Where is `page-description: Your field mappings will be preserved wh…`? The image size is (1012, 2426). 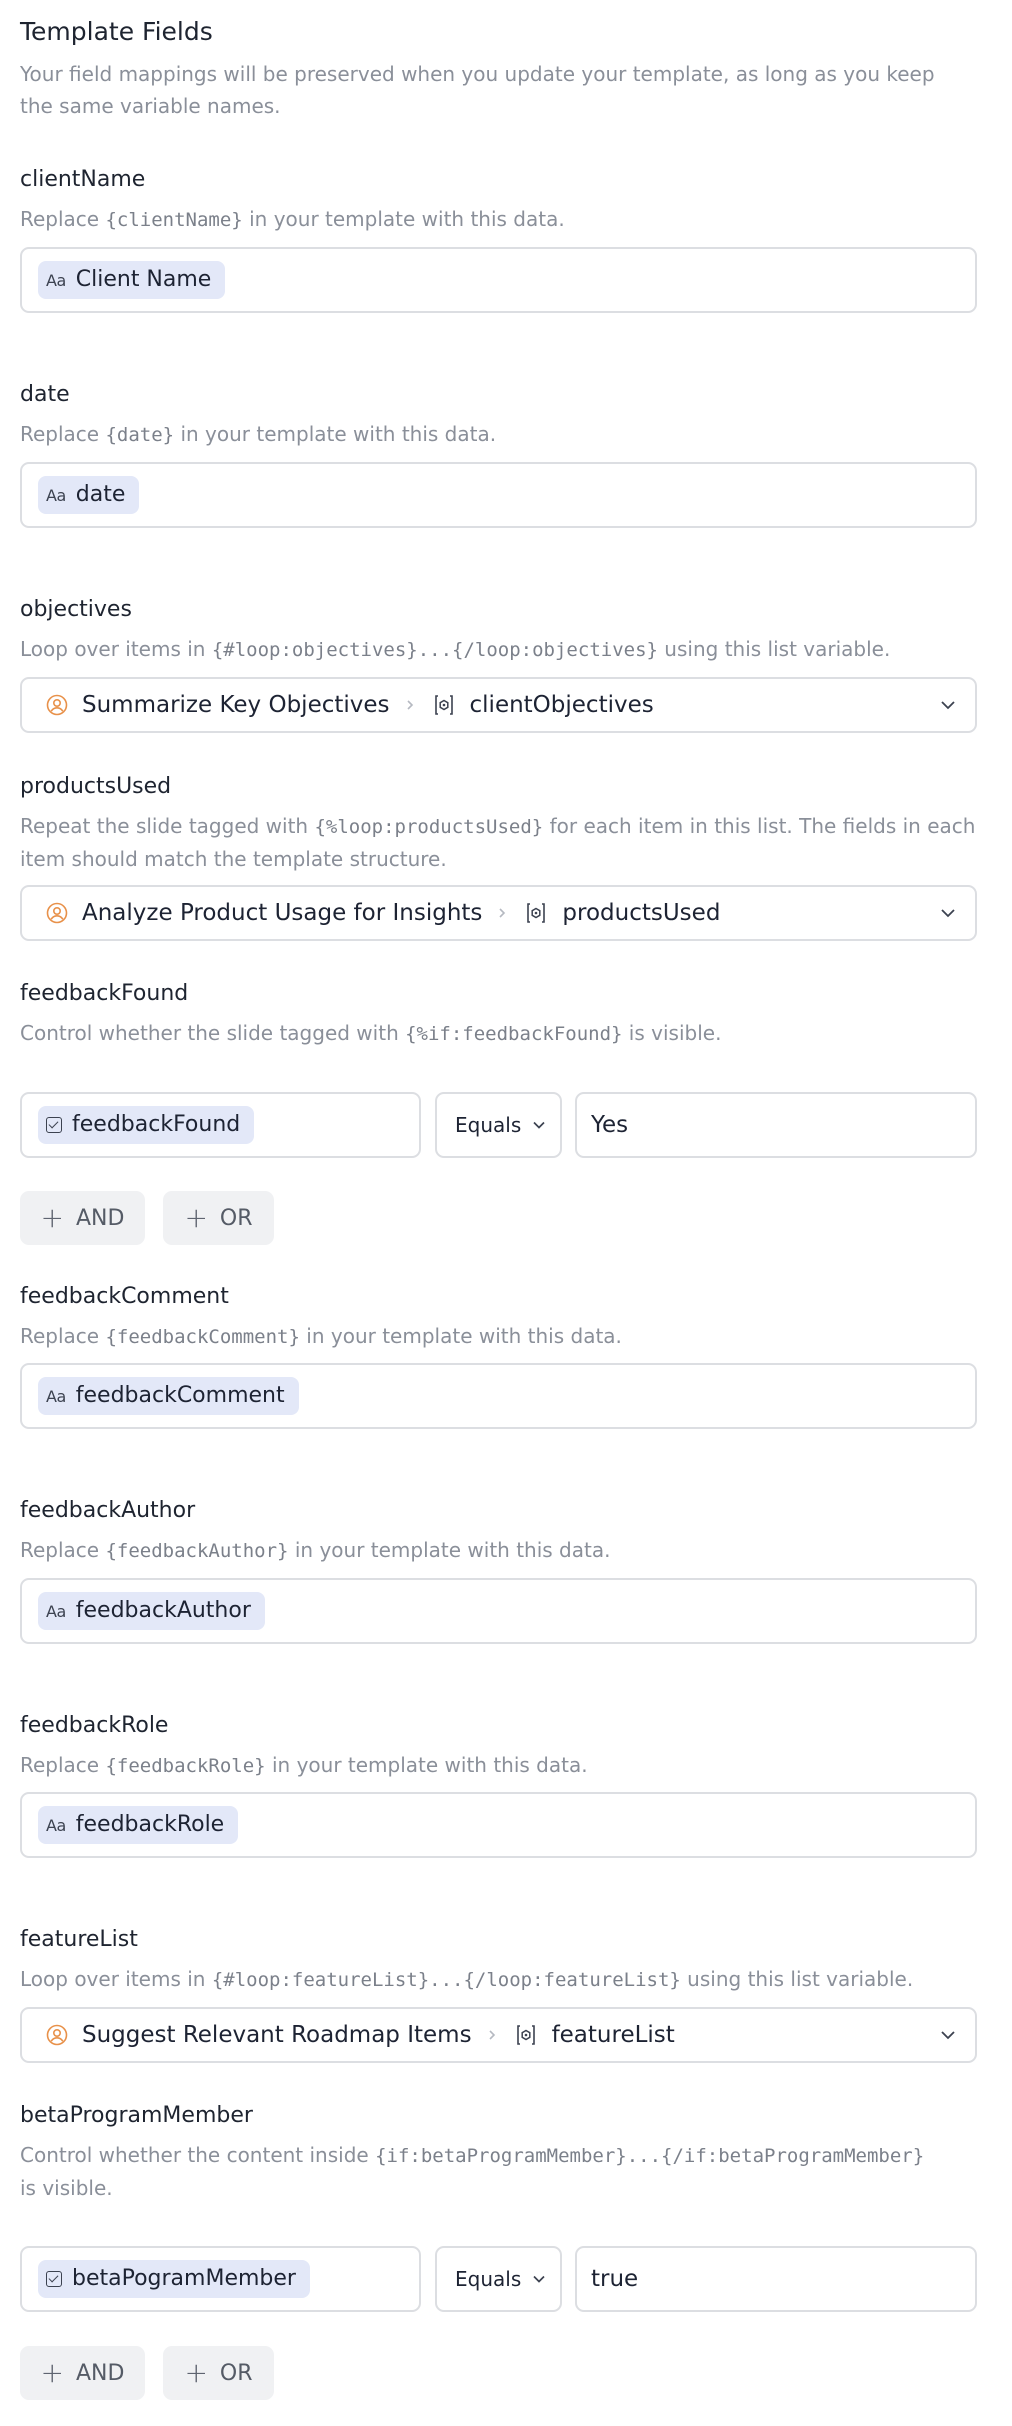
page-description: Your field mappings will be preserved wh… is located at coordinates (477, 90).